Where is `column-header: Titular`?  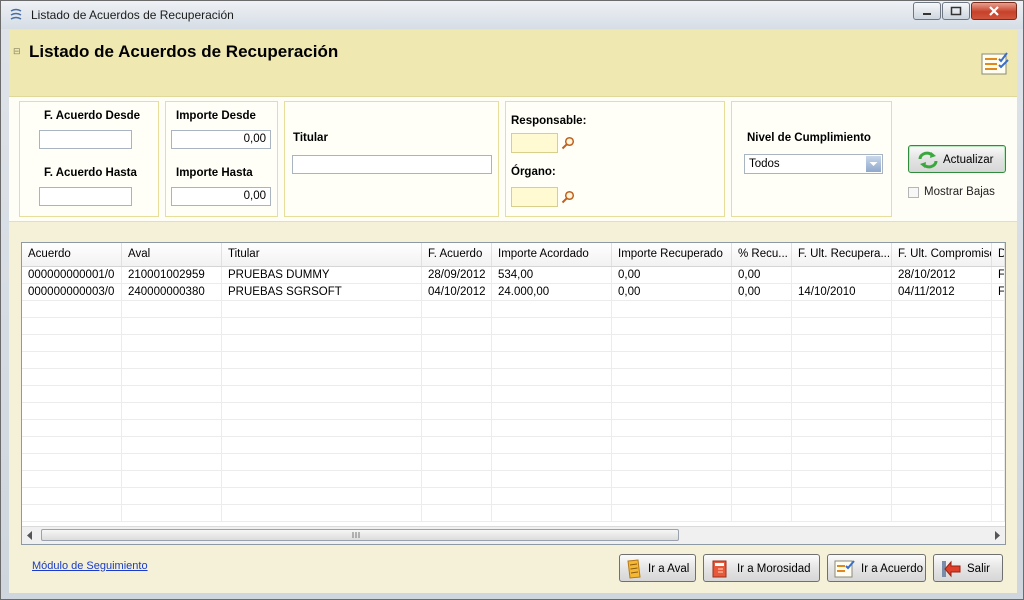 column-header: Titular is located at coordinates (322, 254).